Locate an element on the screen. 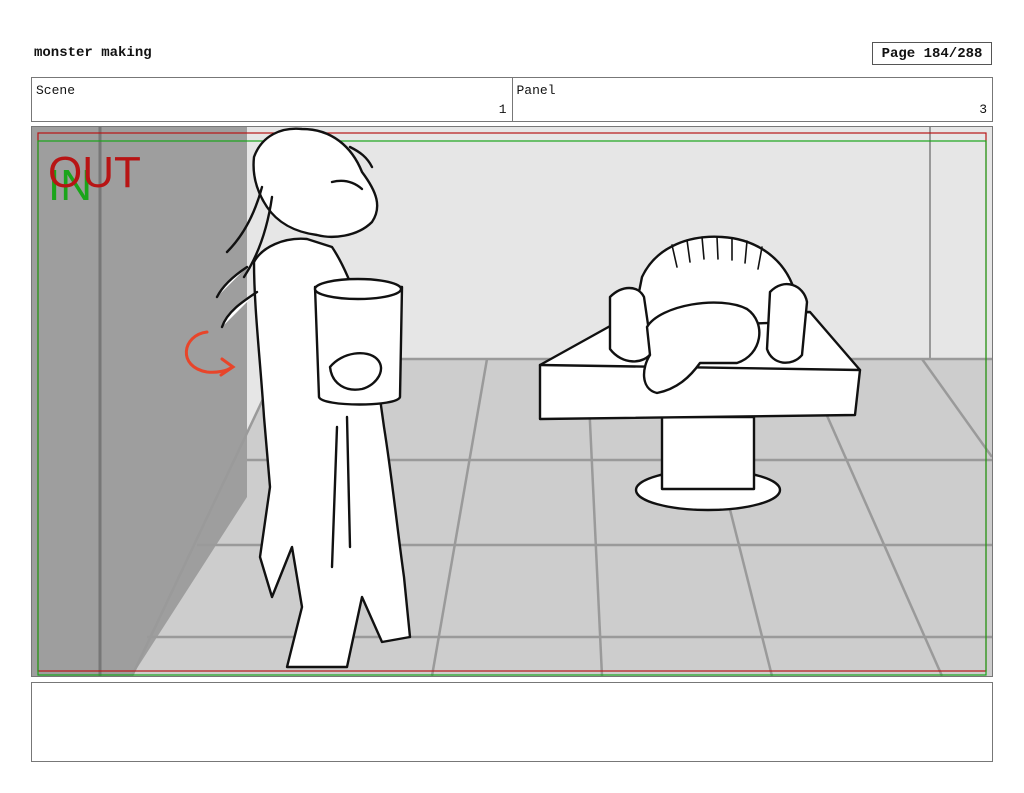 Image resolution: width=1024 pixels, height=793 pixels. panel-notes is located at coordinates (512, 722).